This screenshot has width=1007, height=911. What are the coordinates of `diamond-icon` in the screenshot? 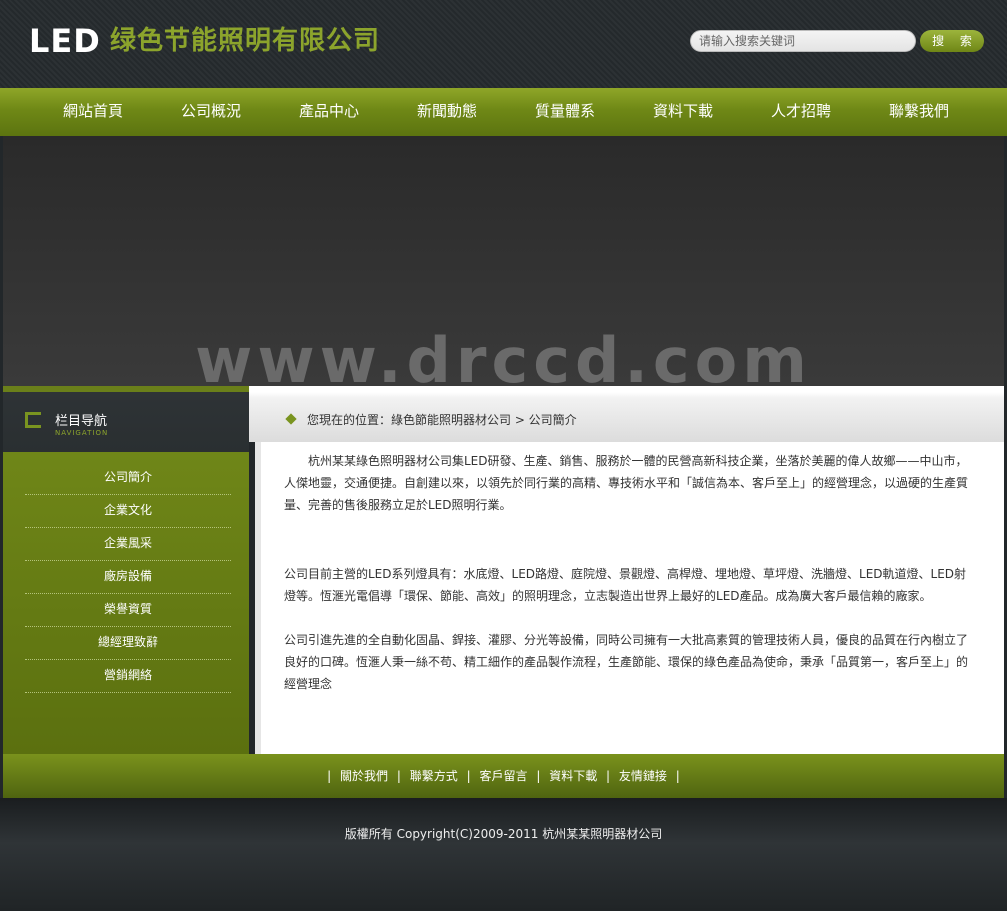 It's located at (291, 419).